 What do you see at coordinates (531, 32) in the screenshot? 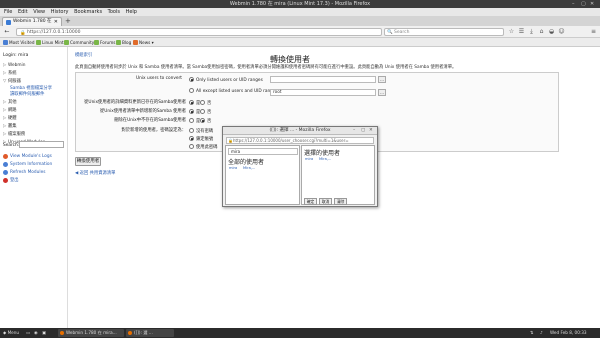
I see `download-icon: ⤓` at bounding box center [531, 32].